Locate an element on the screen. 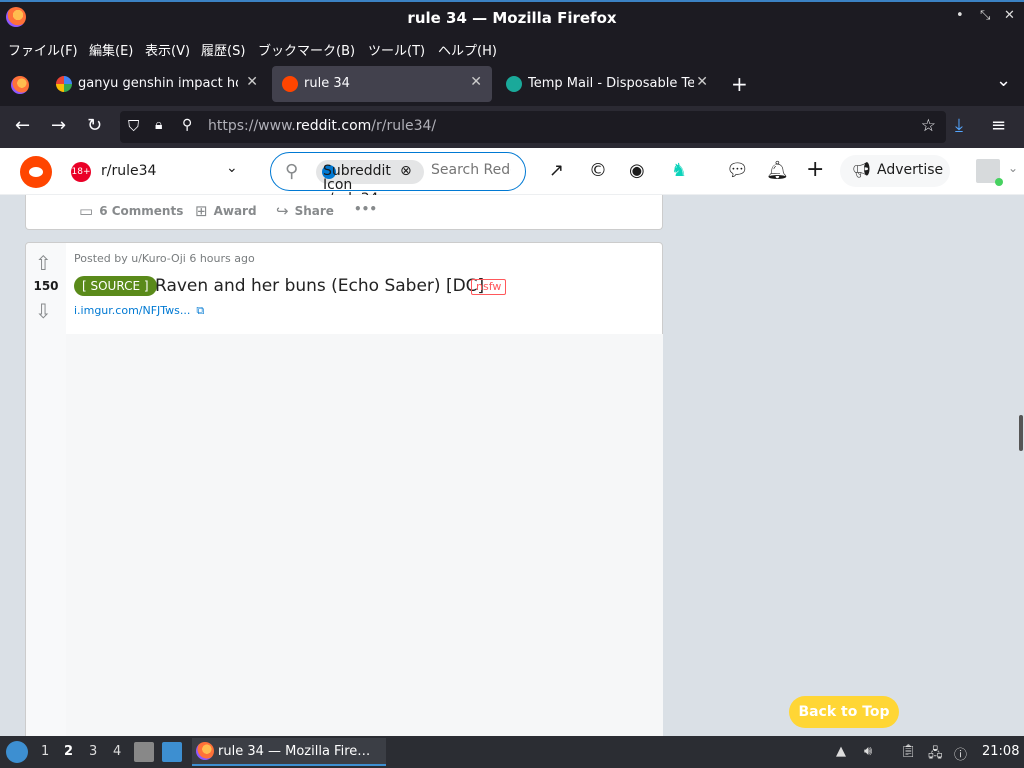  workspace-3: 3 is located at coordinates (93, 751).